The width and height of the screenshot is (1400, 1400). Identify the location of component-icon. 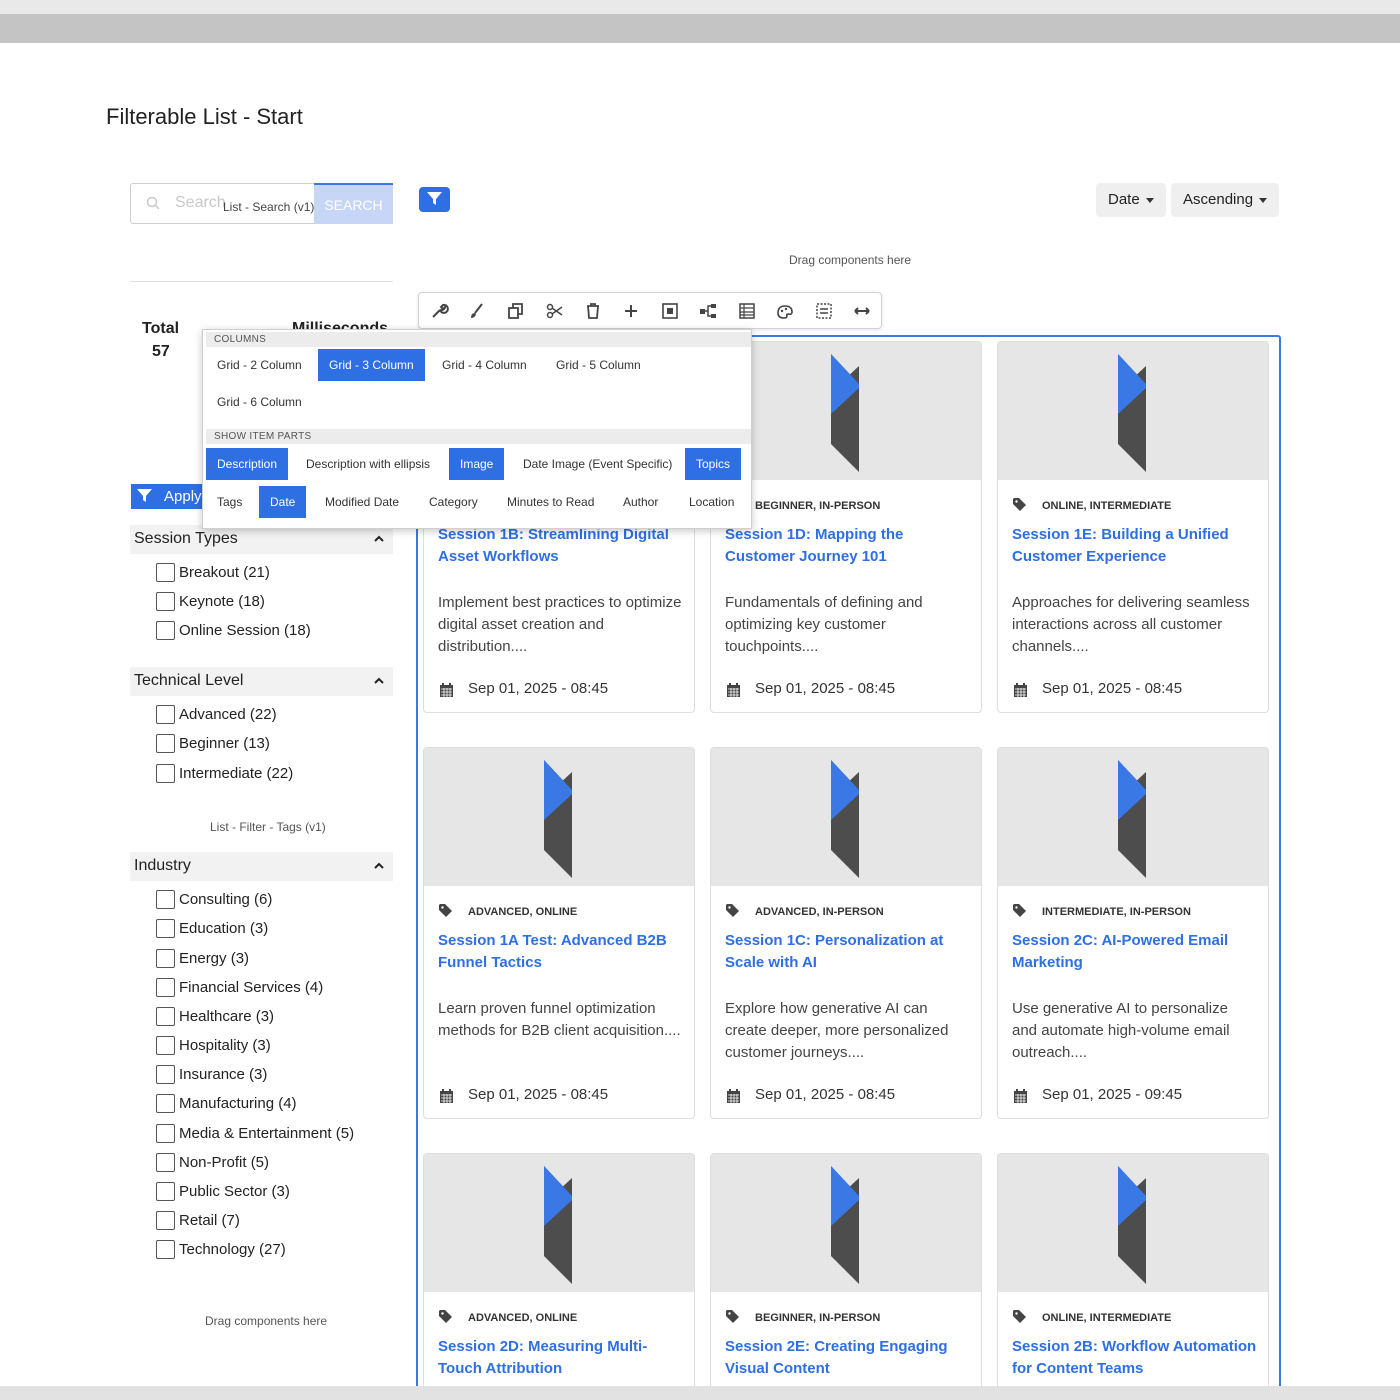
(824, 311).